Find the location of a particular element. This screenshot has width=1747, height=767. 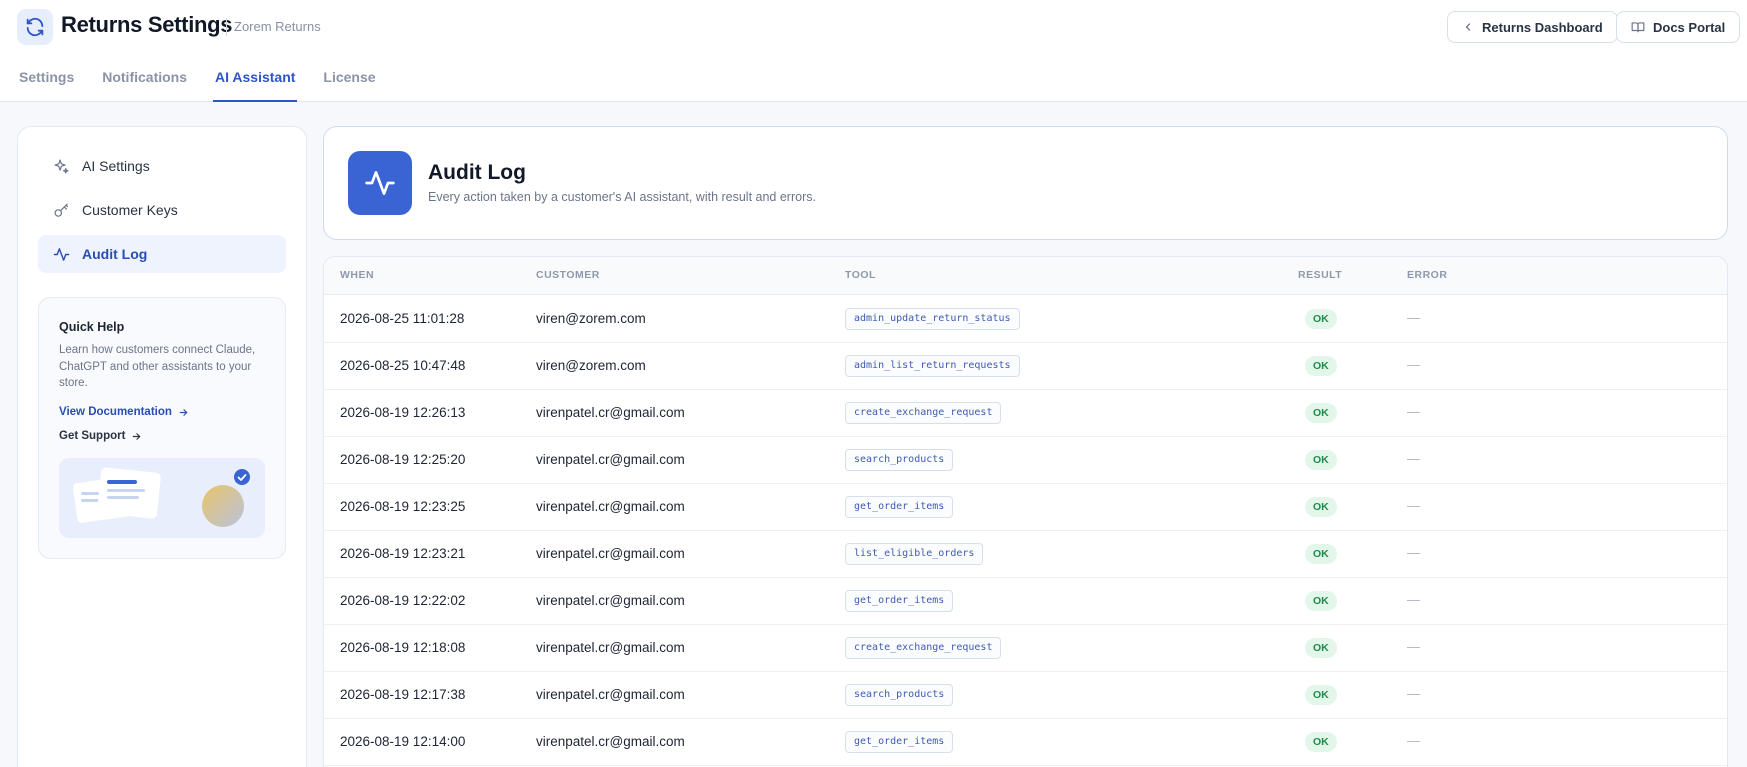

get-support-link: Get Support is located at coordinates (100, 436).